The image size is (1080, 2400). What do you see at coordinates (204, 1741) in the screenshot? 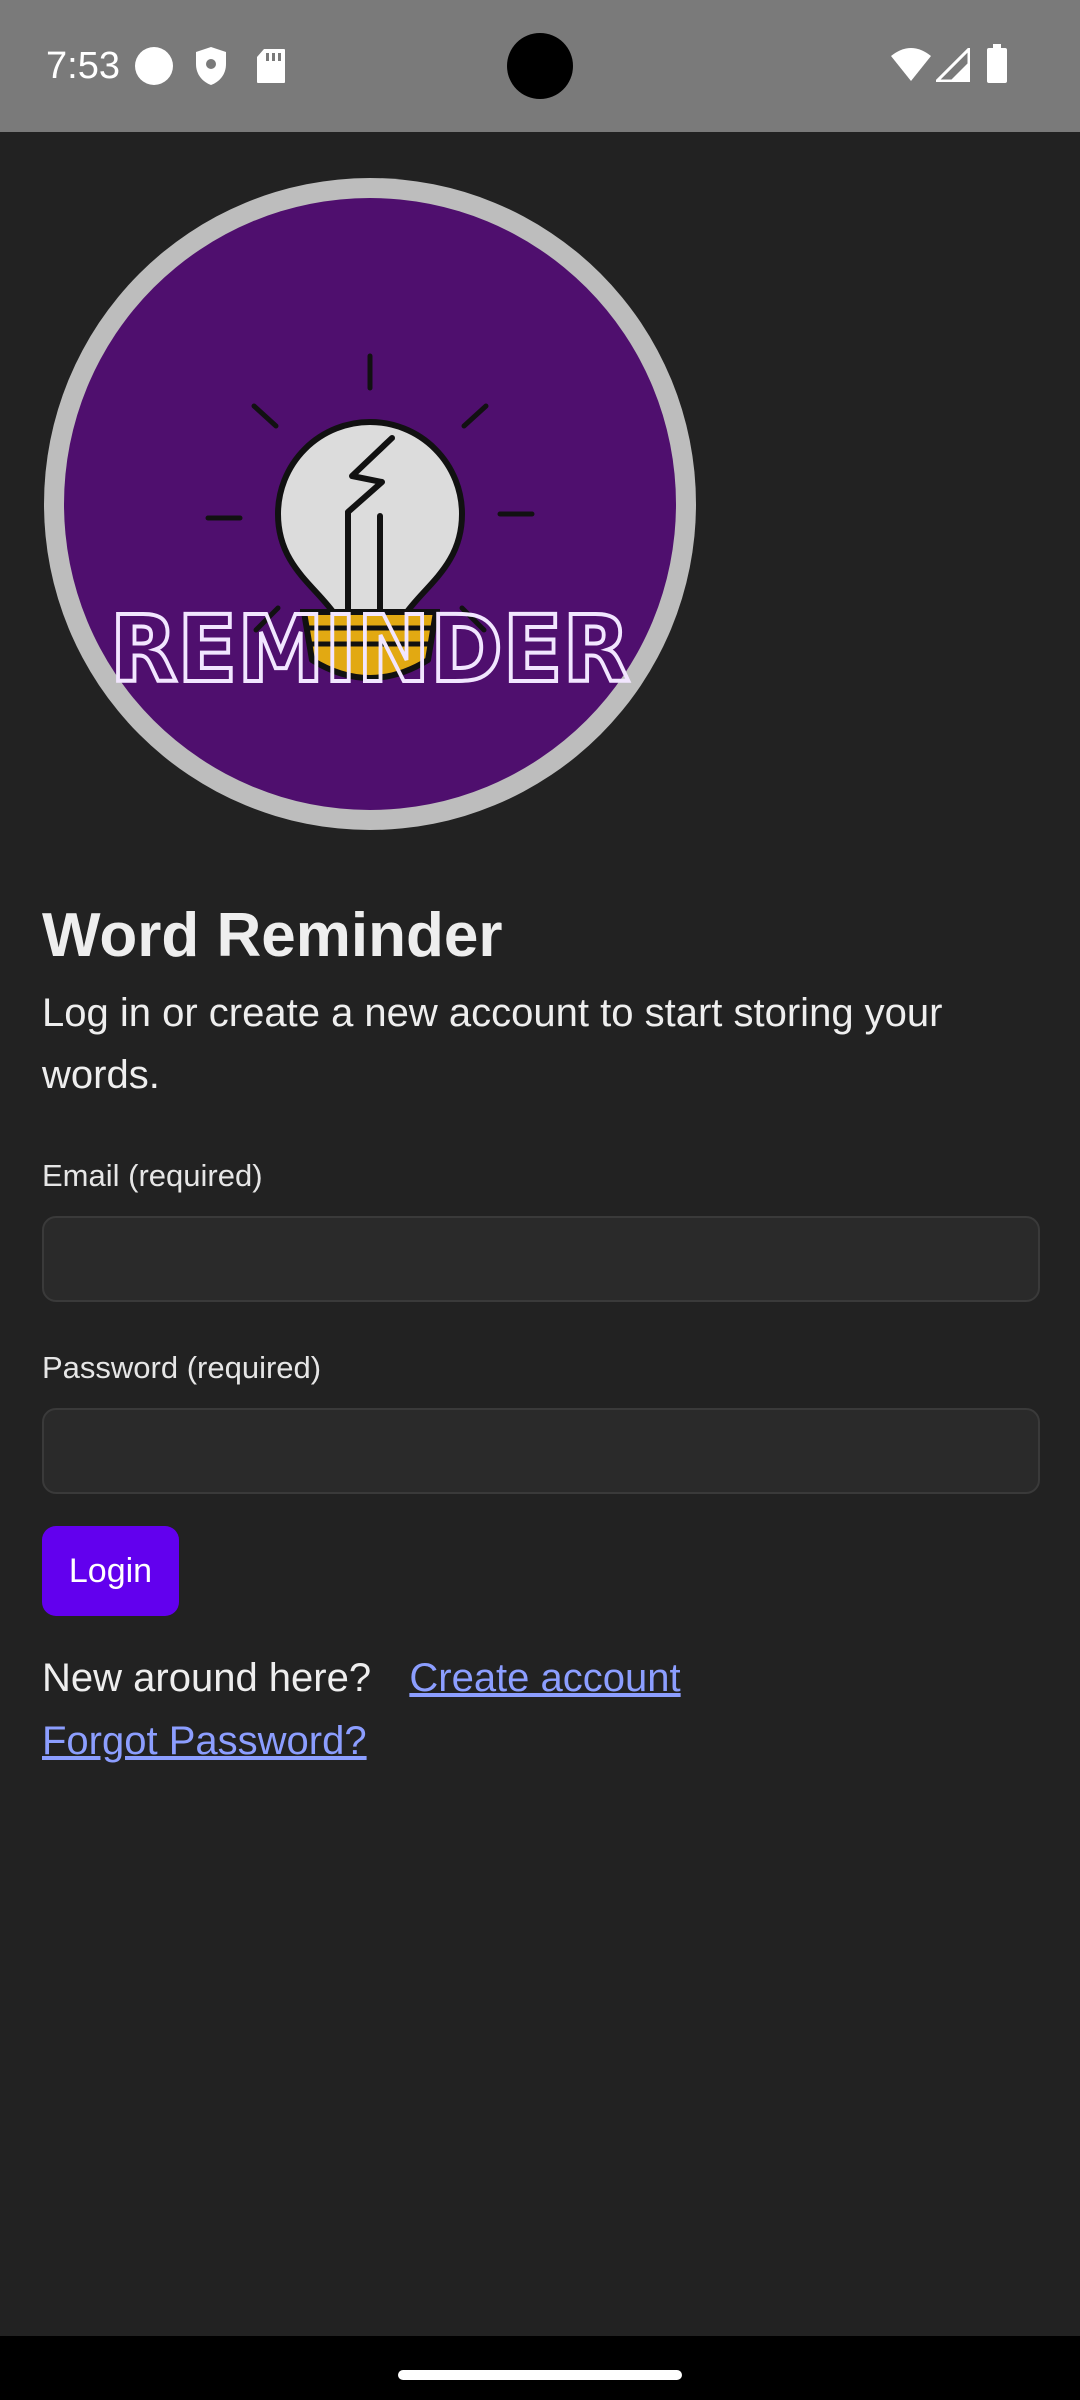
I see `forgot-password-link: Forgot Password?` at bounding box center [204, 1741].